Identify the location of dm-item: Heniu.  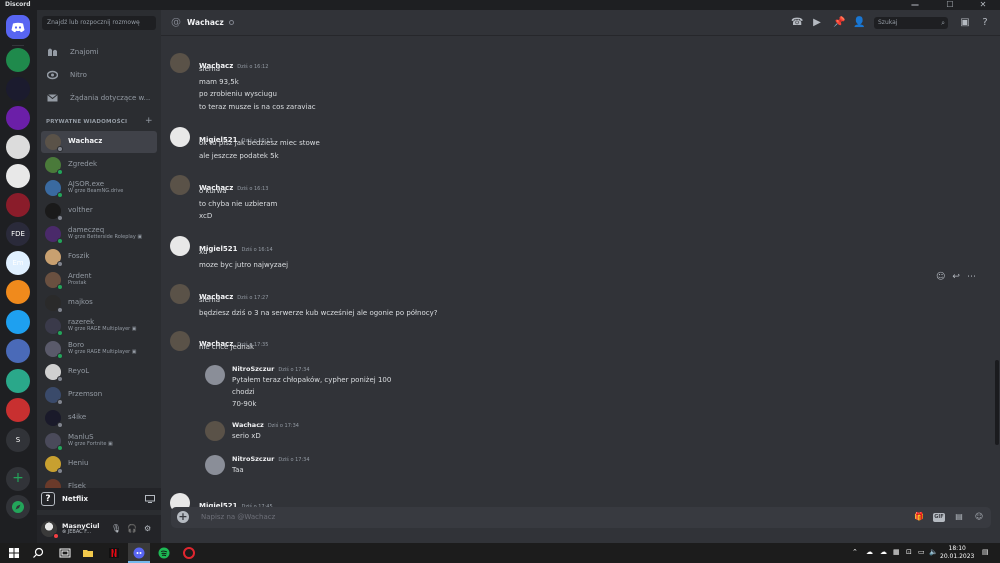
(99, 464).